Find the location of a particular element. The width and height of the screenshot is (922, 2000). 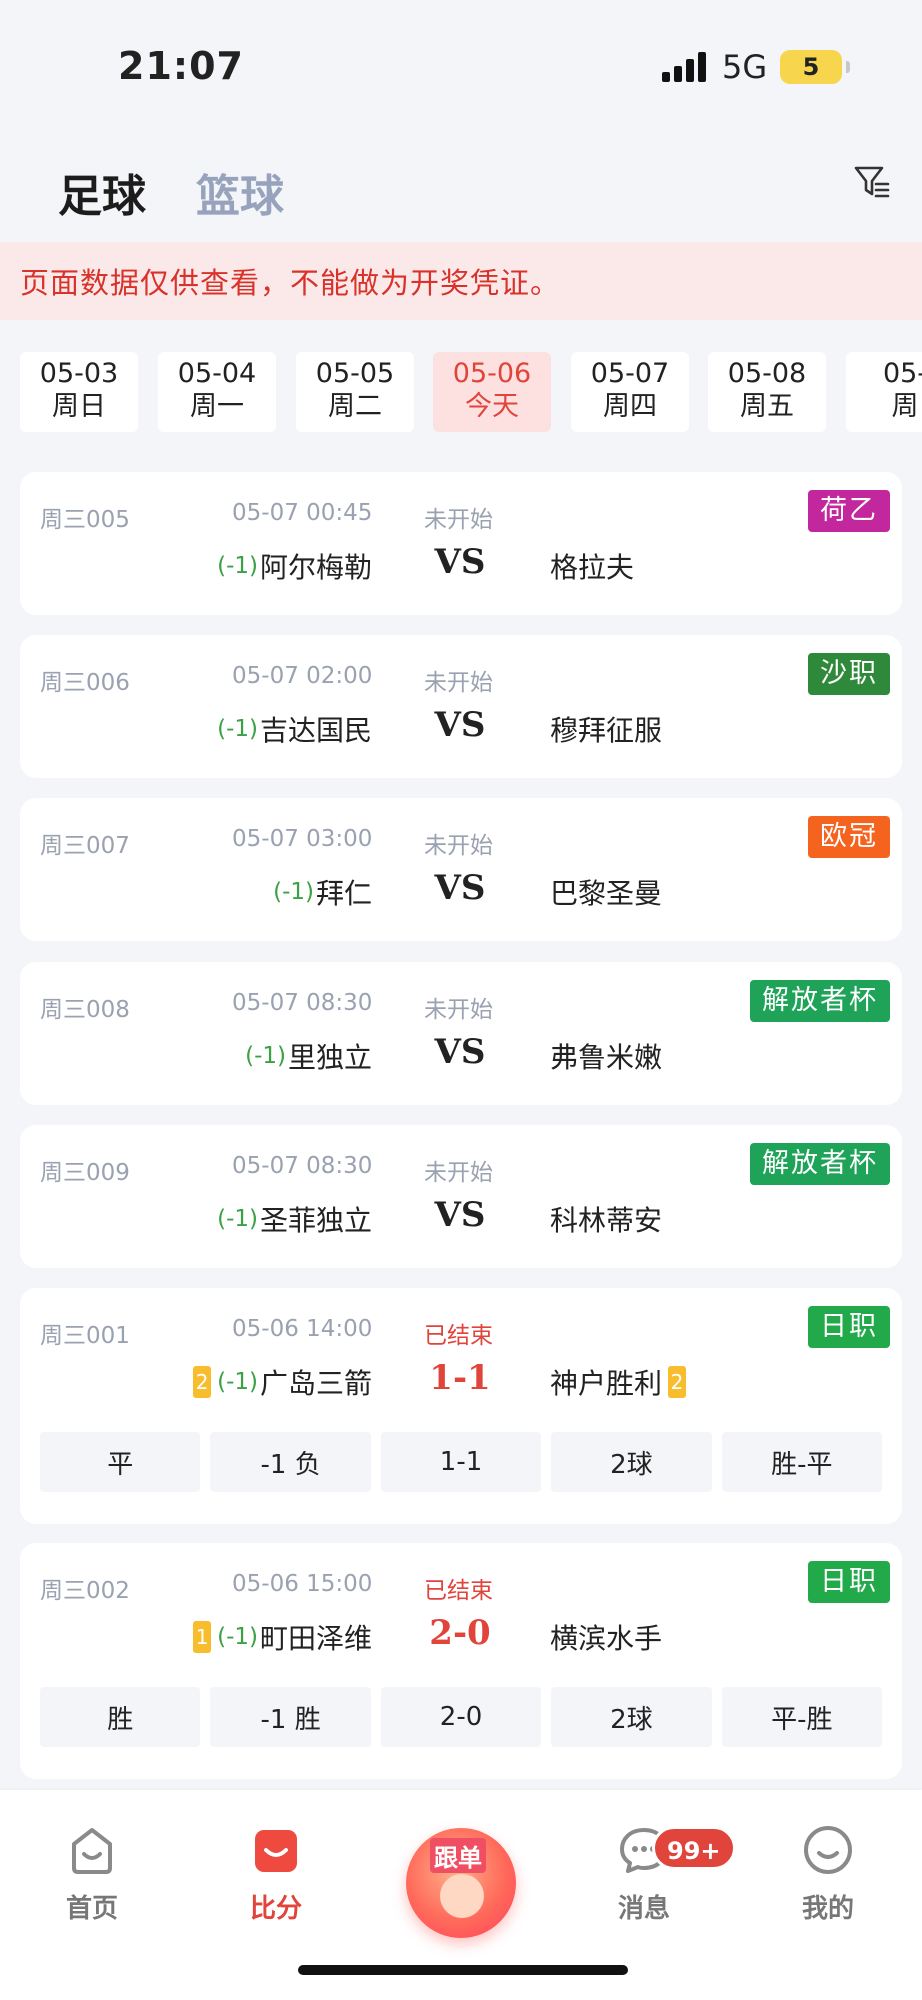

status-bar: 21:07 5G 5 is located at coordinates (461, 60).